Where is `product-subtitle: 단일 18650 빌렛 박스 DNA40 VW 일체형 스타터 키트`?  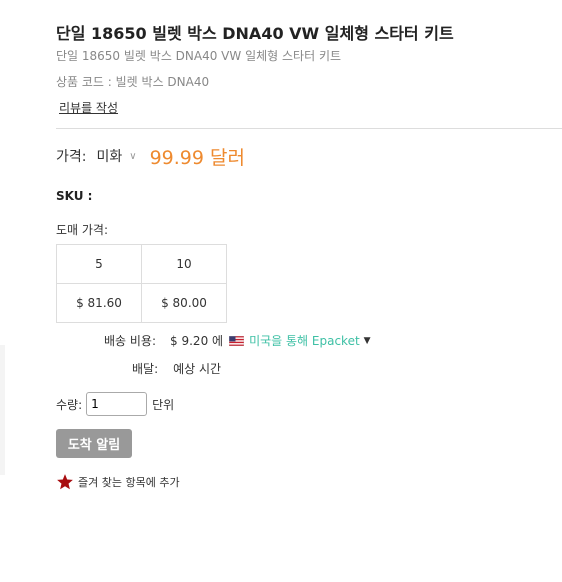
product-subtitle: 단일 18650 빌렛 박스 DNA40 VW 일체형 스타터 키트 is located at coordinates (199, 56).